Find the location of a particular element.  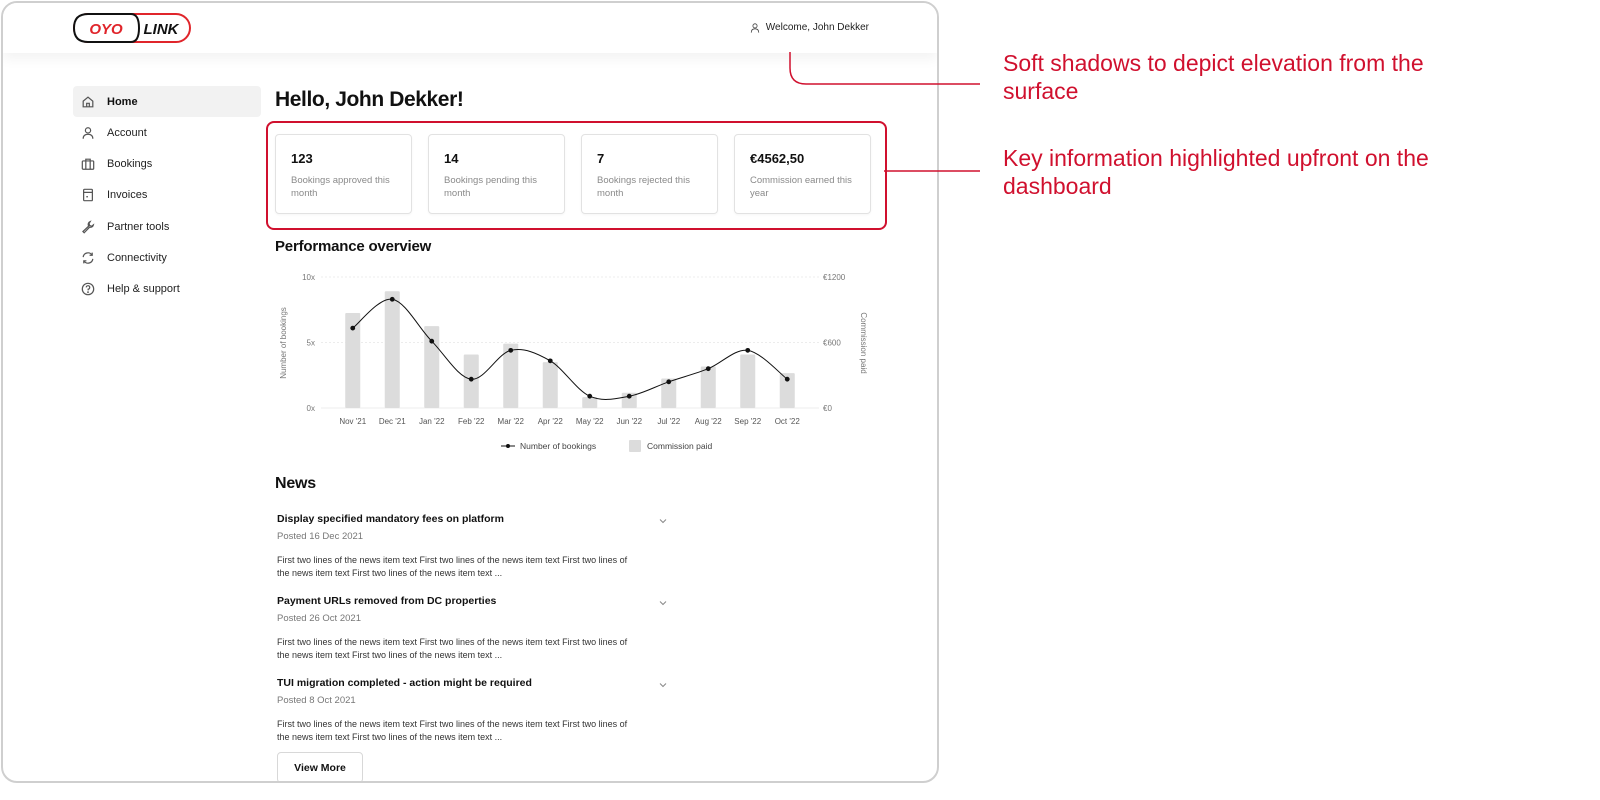

sidebar-item-bookings: Bookings is located at coordinates (167, 164).